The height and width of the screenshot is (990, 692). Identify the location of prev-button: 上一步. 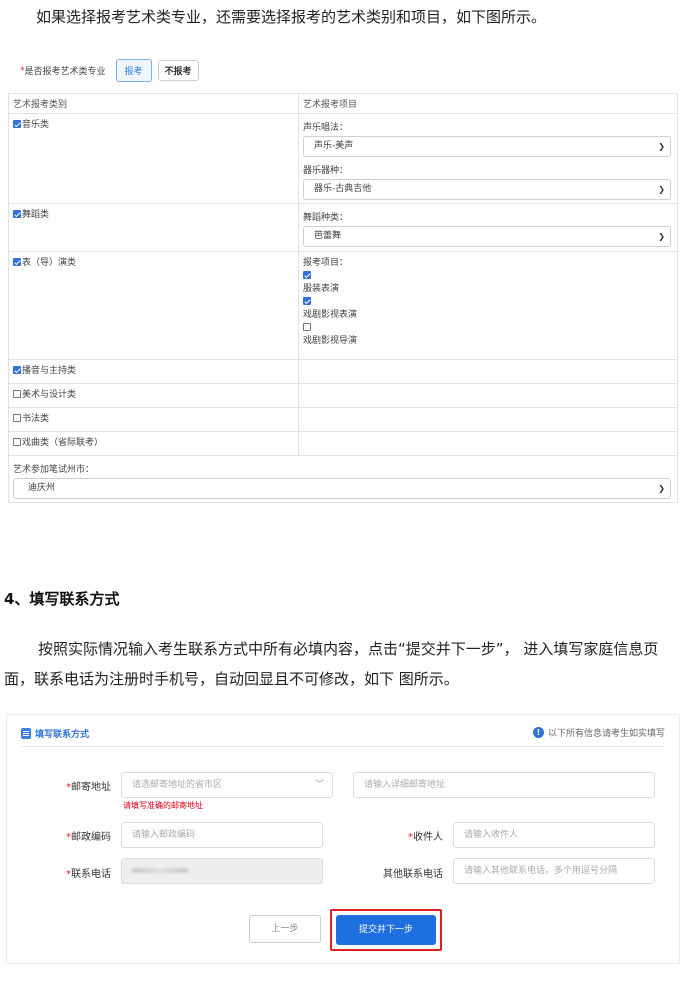
(285, 929).